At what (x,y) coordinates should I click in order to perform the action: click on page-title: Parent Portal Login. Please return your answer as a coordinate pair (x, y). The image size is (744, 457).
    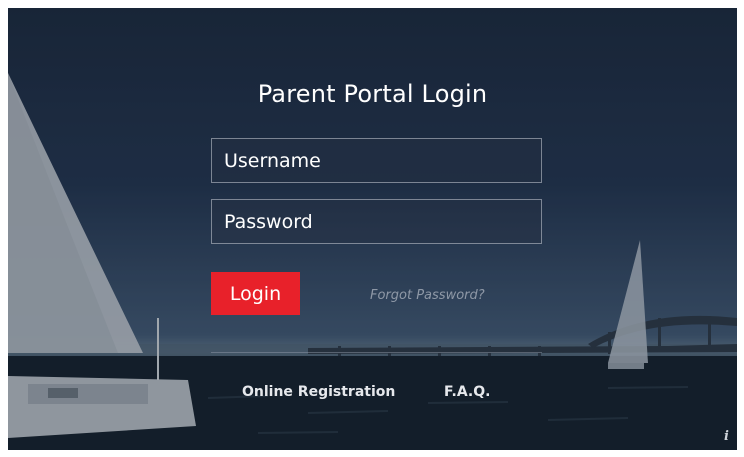
    Looking at the image, I should click on (372, 94).